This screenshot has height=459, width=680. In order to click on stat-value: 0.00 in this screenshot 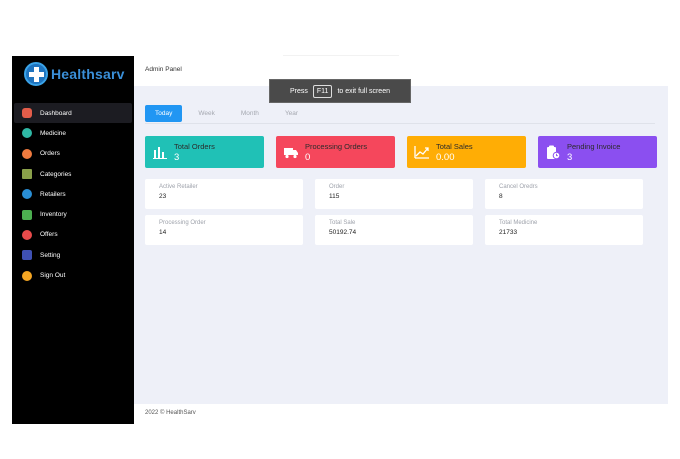, I will do `click(445, 157)`.